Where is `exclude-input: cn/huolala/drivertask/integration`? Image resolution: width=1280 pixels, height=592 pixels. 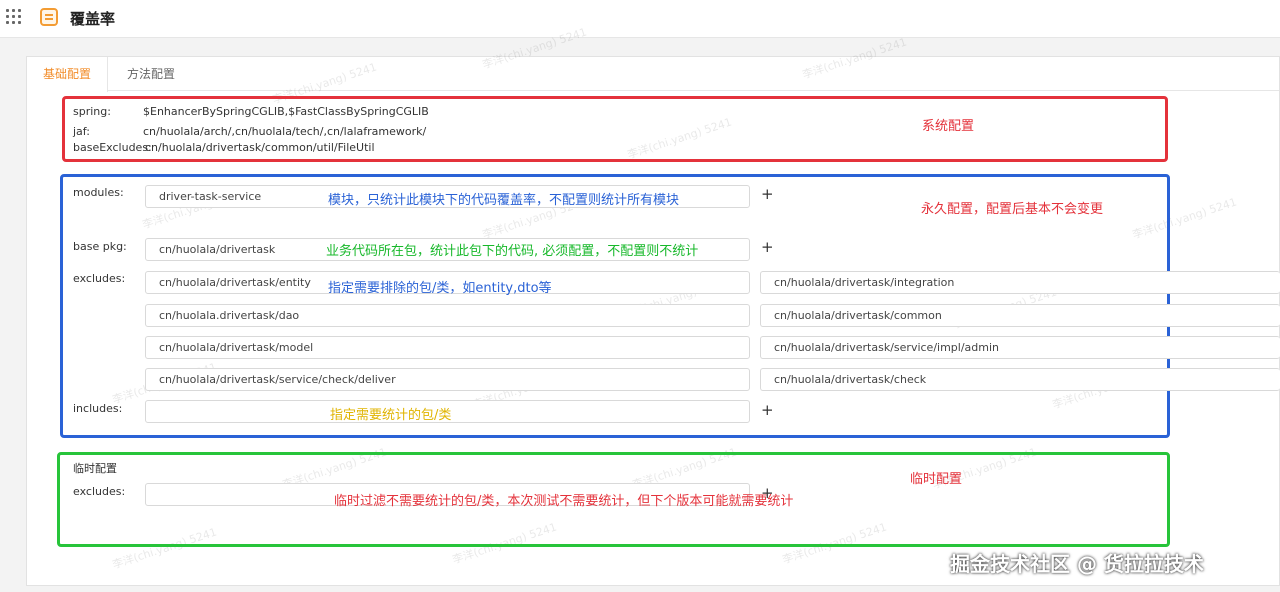 exclude-input: cn/huolala/drivertask/integration is located at coordinates (1020, 282).